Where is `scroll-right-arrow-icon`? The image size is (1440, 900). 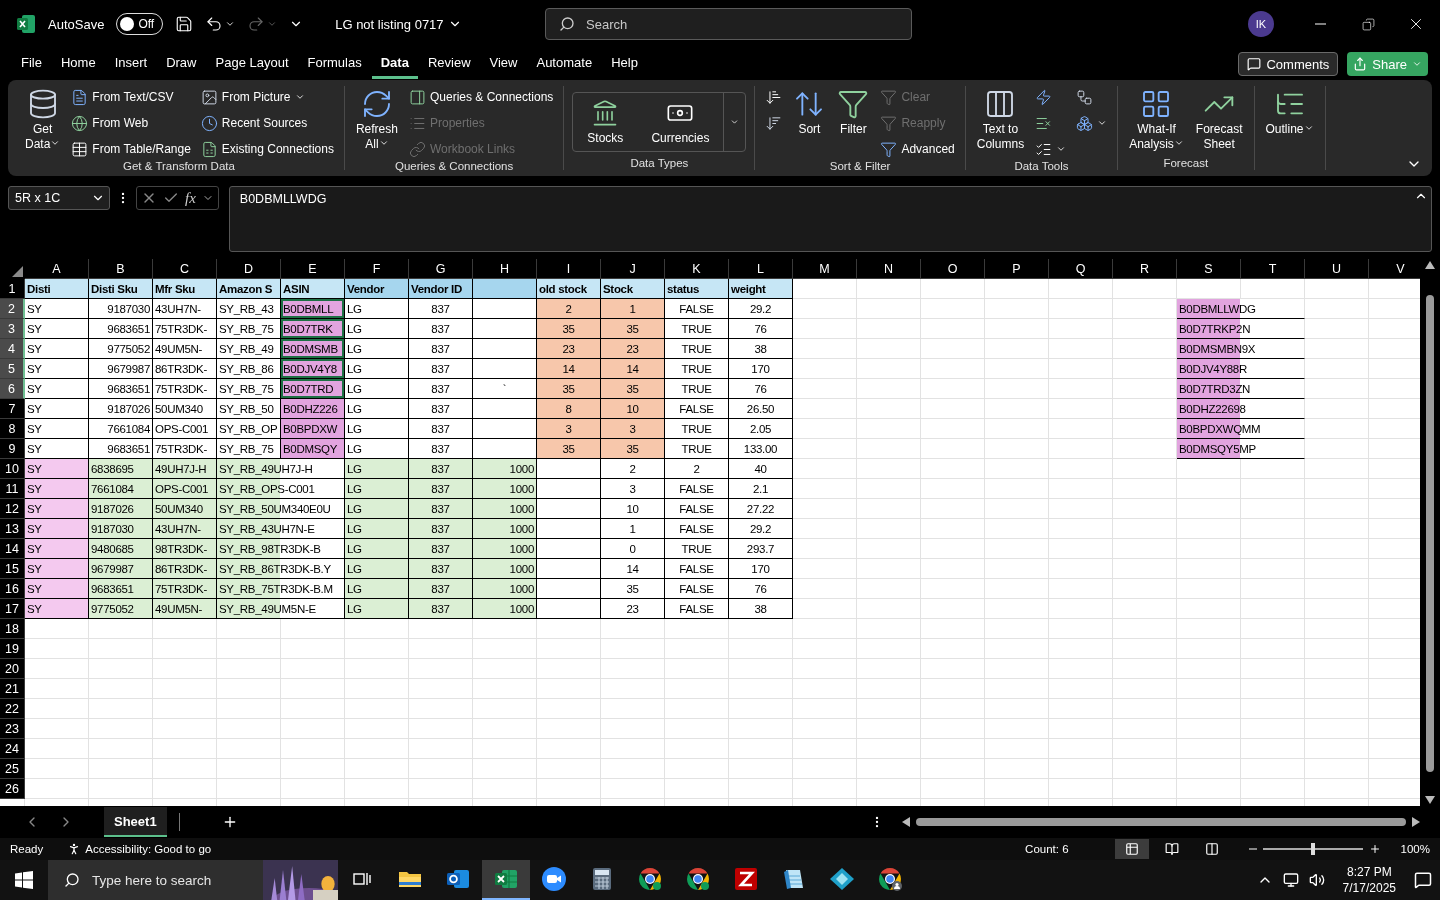
scroll-right-arrow-icon is located at coordinates (1416, 822).